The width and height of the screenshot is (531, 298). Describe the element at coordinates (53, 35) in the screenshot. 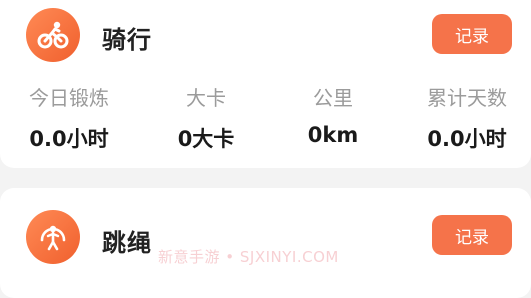

I see `bicycle-icon` at that location.